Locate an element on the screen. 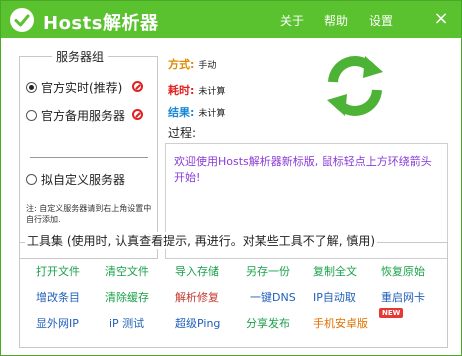 Image resolution: width=462 pixels, height=356 pixels. server-option-custom: 拟自定义服务器 is located at coordinates (75, 179).